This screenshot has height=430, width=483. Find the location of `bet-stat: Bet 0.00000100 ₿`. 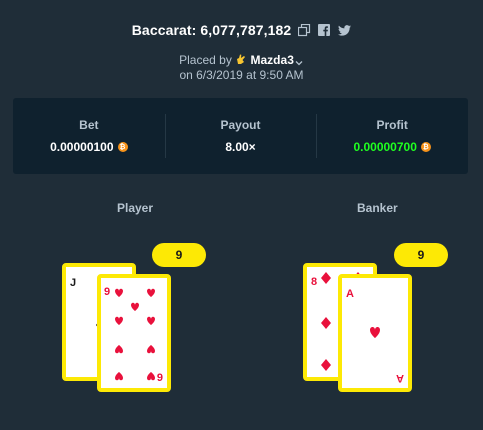

bet-stat: Bet 0.00000100 ₿ is located at coordinates (89, 136).